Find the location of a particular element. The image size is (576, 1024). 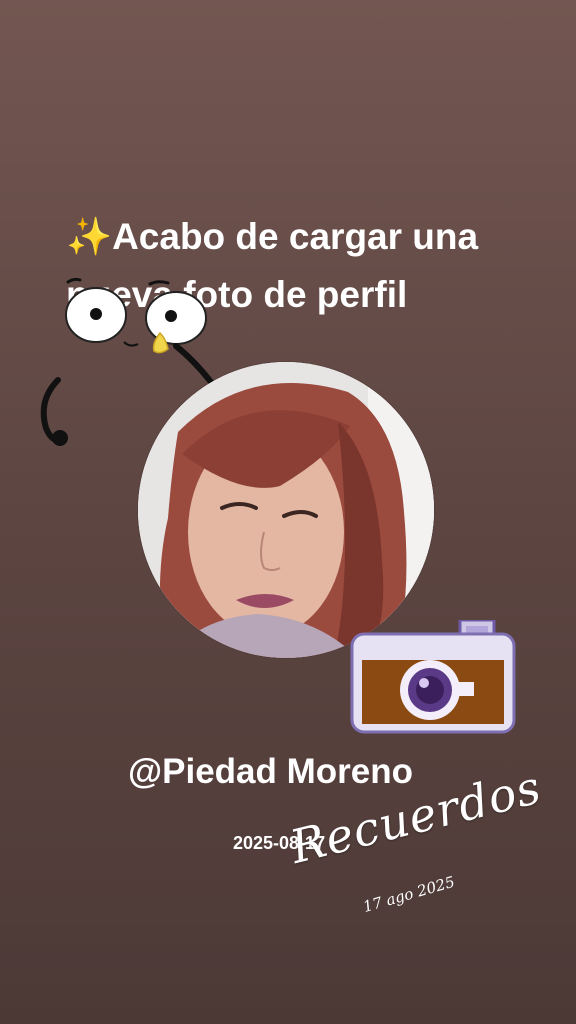

sticker-date: 17 ago 2025 is located at coordinates (409, 894).